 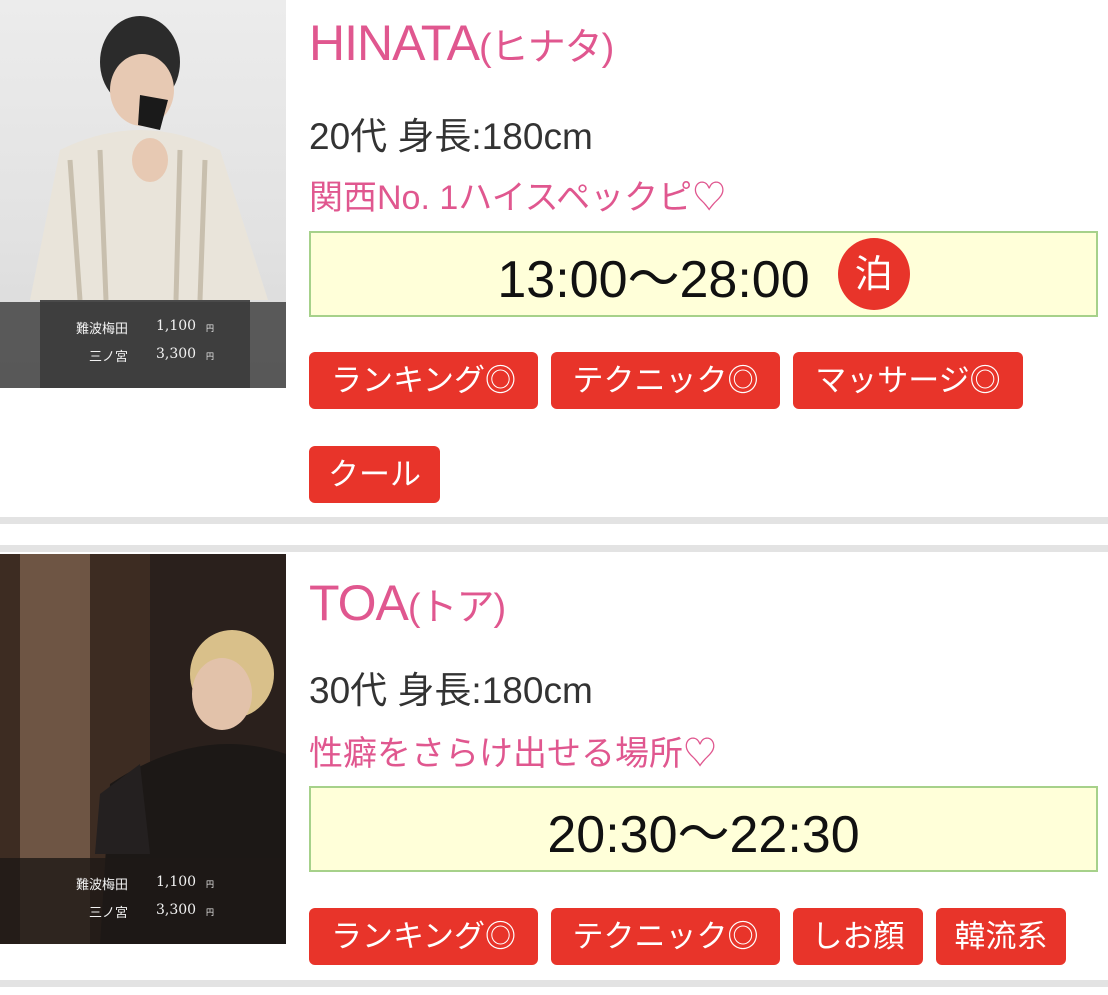 What do you see at coordinates (374, 474) in the screenshot?
I see `tag: クール` at bounding box center [374, 474].